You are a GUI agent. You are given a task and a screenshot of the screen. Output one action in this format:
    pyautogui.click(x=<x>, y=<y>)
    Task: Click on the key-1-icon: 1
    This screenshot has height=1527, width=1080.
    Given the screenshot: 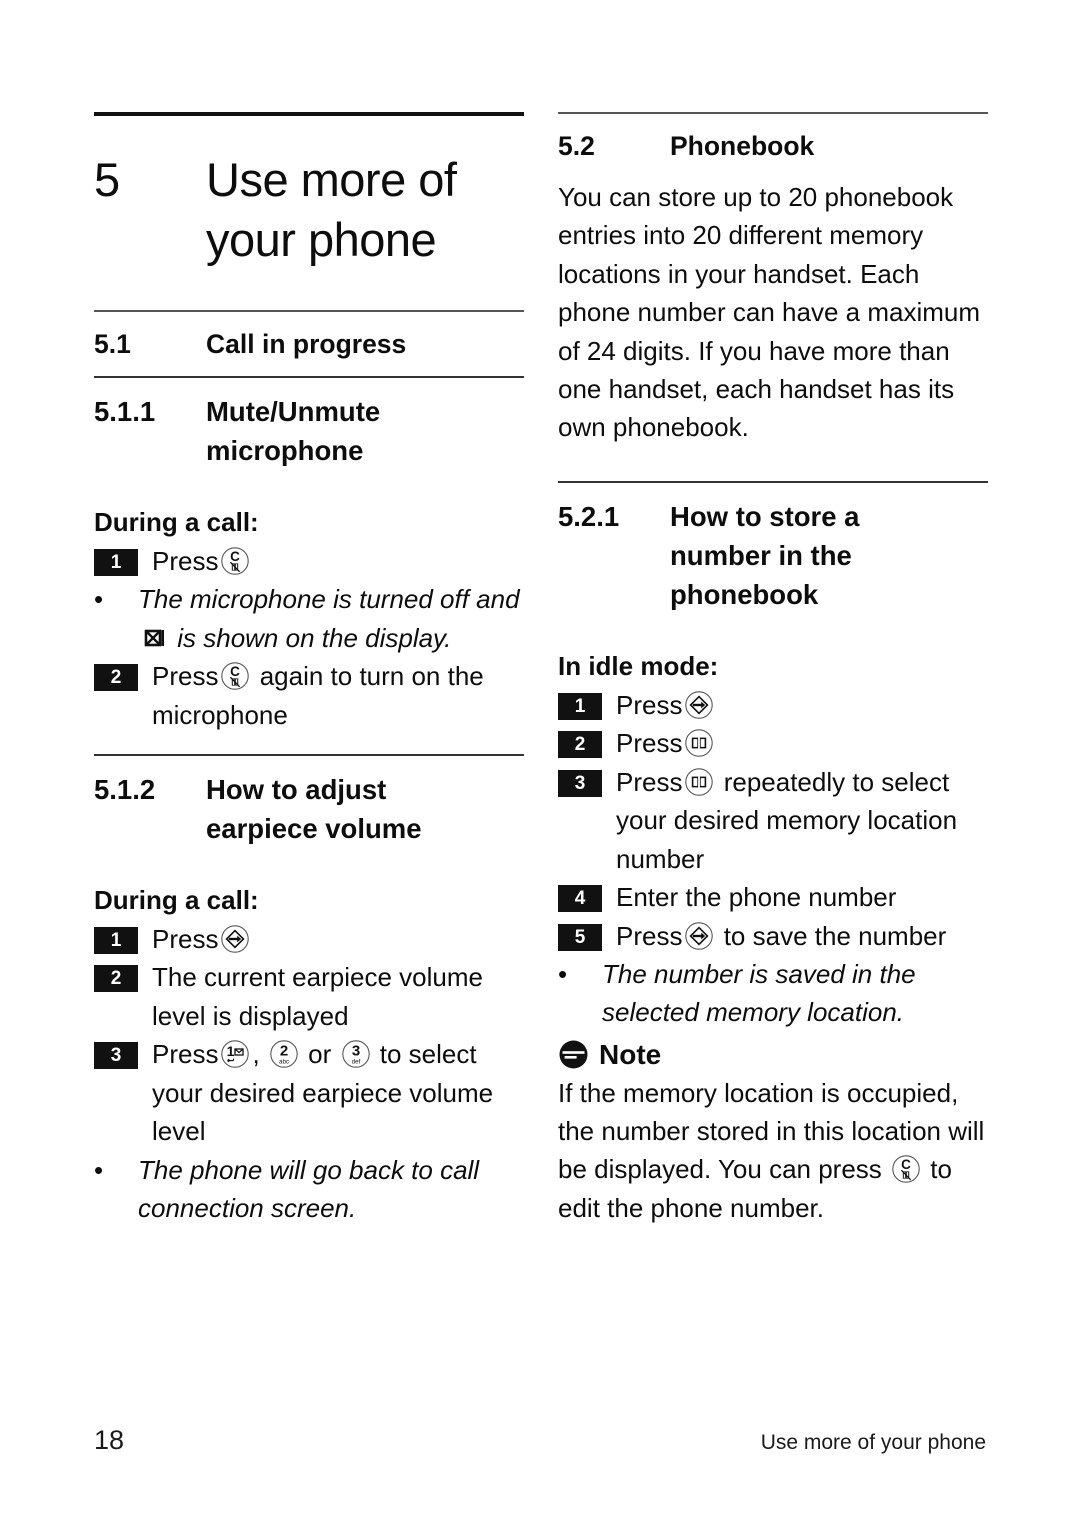 What is the action you would take?
    pyautogui.click(x=235, y=1054)
    